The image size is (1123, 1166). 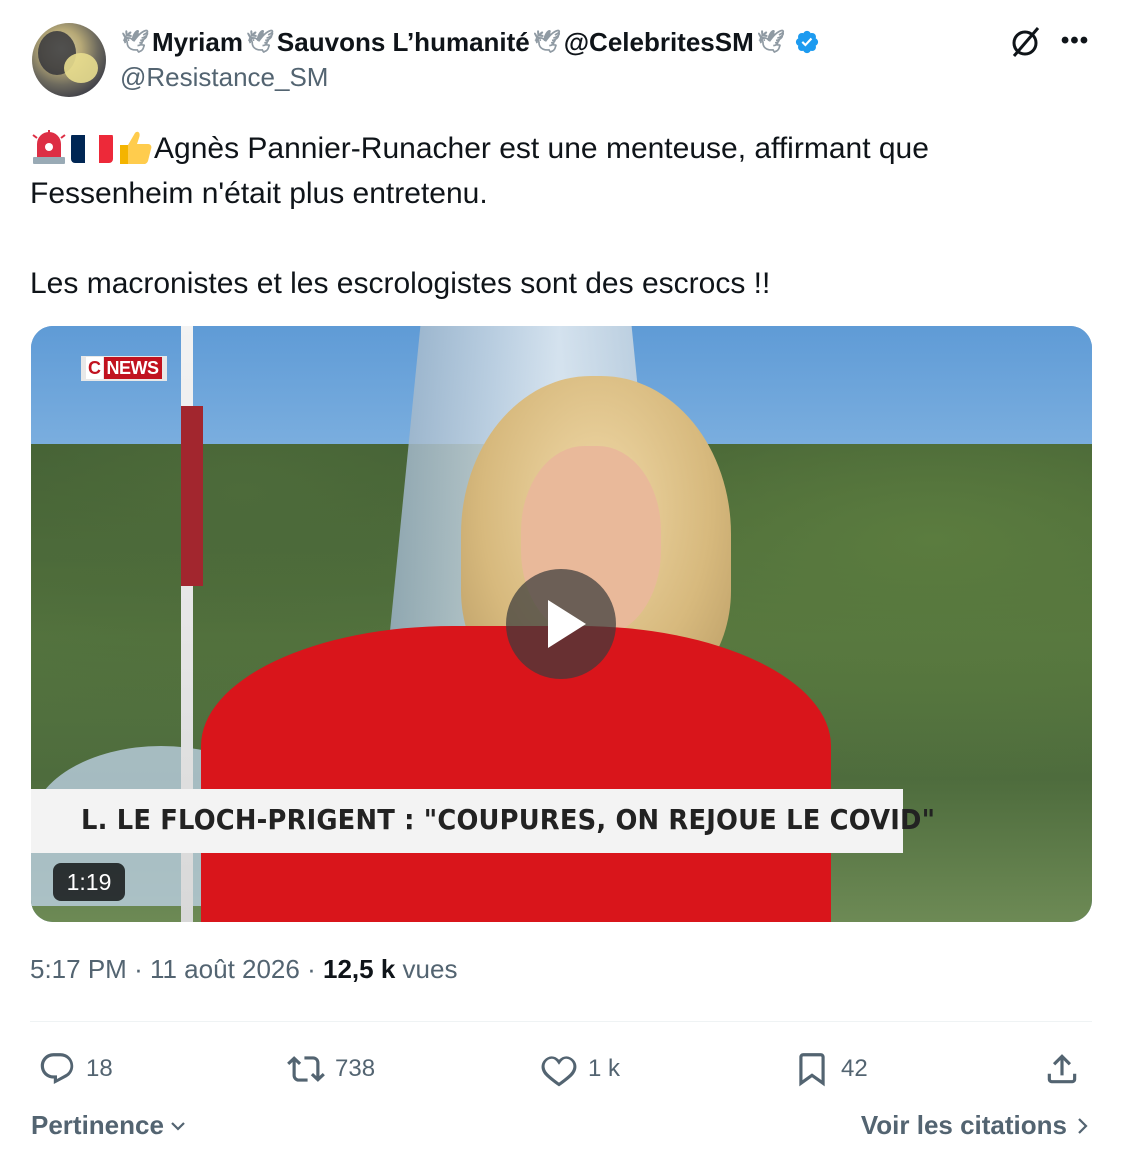 I want to click on grok-icon, so click(x=1025, y=42).